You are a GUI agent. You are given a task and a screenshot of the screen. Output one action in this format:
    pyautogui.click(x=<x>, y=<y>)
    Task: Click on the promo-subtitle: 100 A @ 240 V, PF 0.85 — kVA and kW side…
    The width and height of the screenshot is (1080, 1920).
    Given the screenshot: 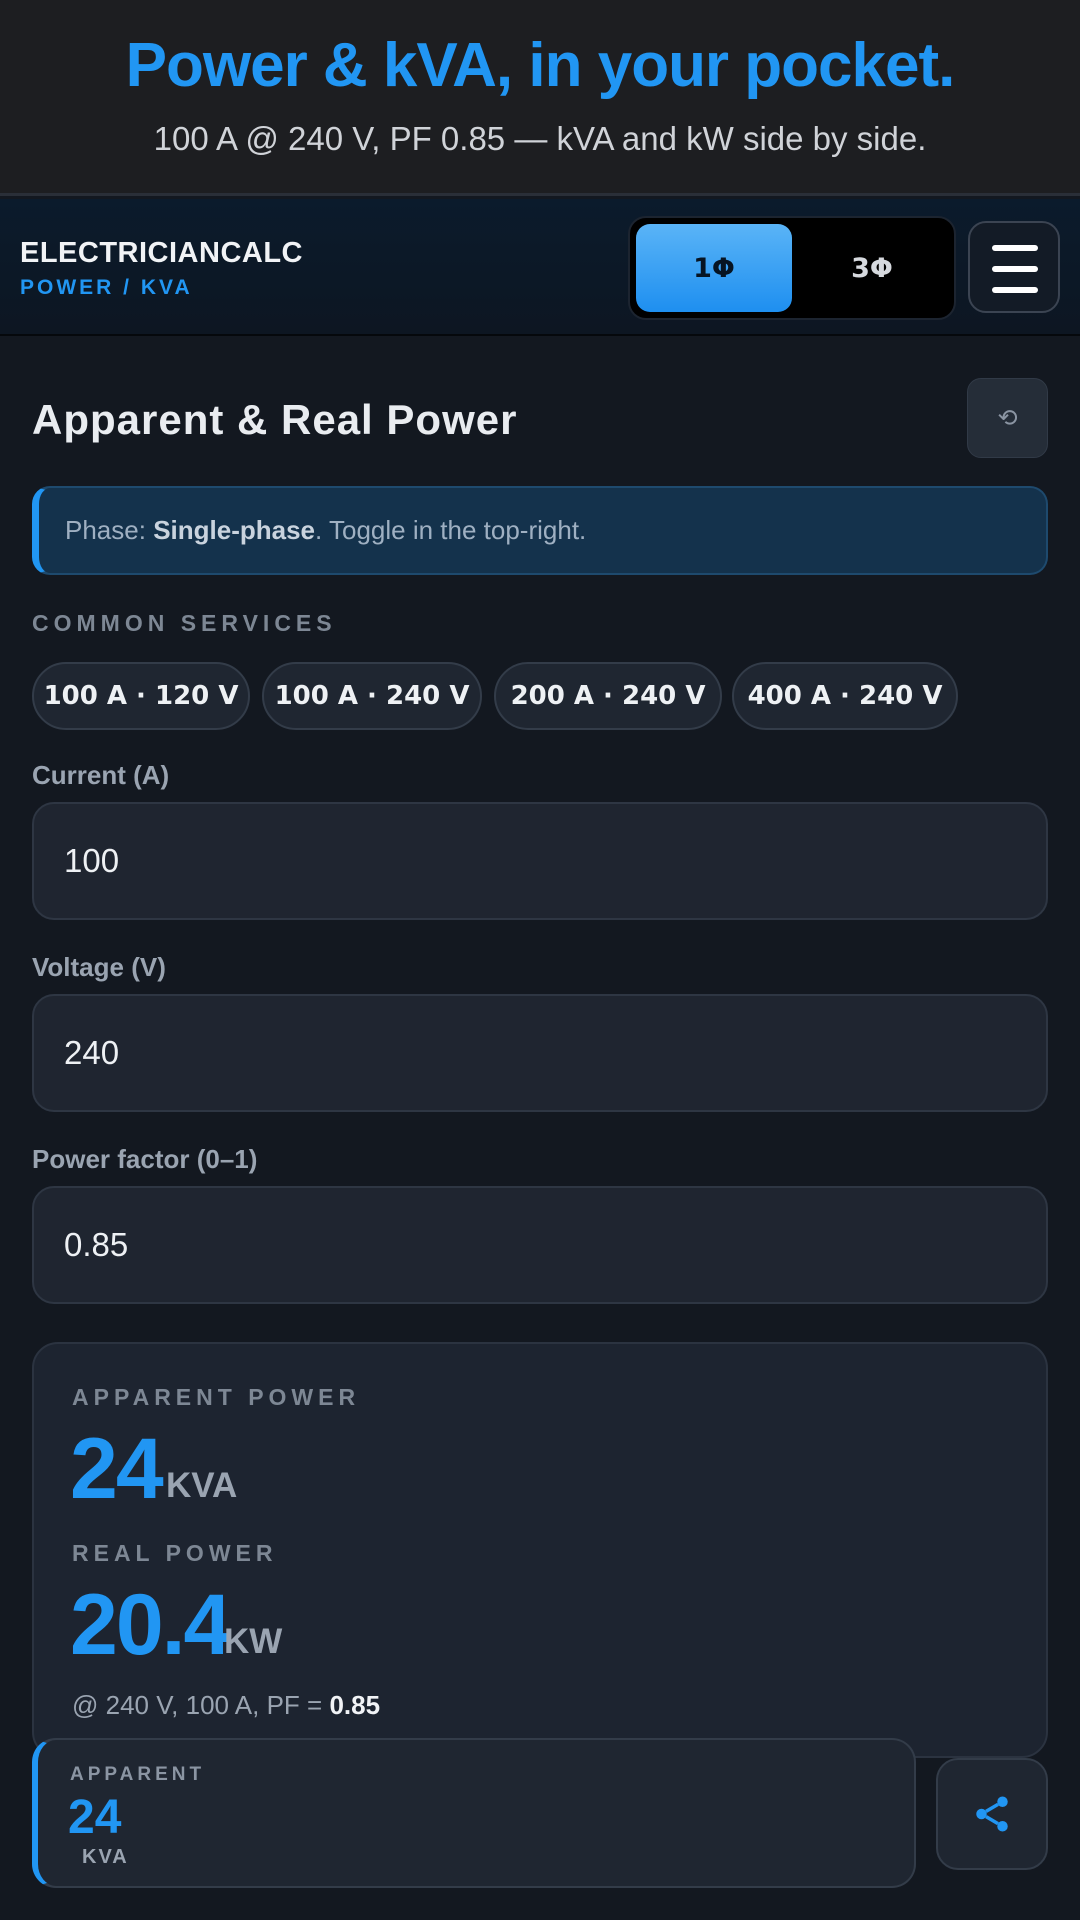 What is the action you would take?
    pyautogui.click(x=540, y=138)
    